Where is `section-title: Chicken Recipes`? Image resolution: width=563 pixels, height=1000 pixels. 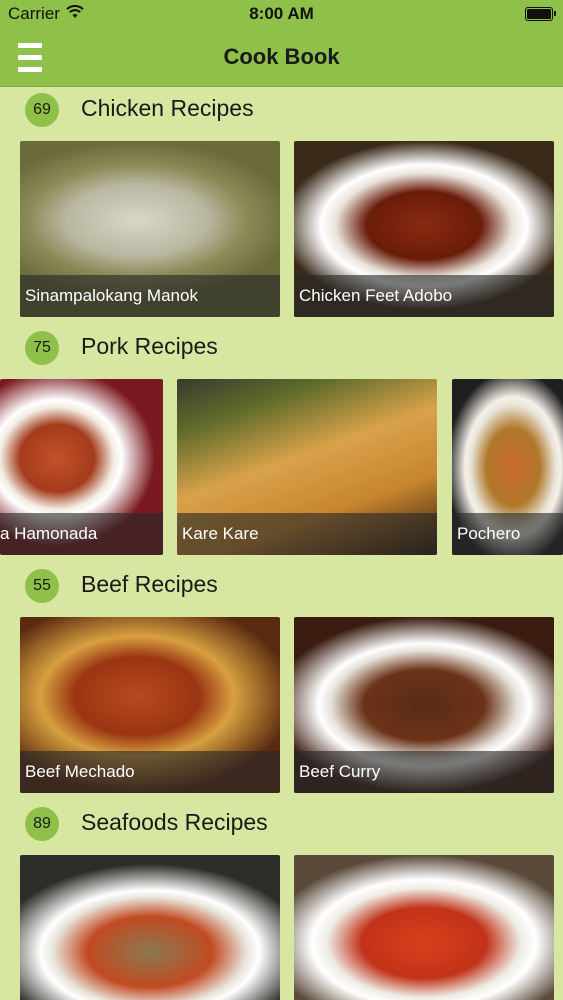
section-title: Chicken Recipes is located at coordinates (167, 108).